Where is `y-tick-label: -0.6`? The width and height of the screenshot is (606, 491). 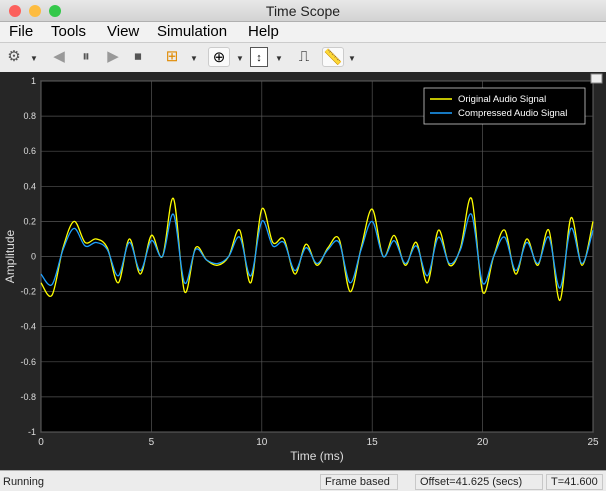
y-tick-label: -0.6 is located at coordinates (28, 362).